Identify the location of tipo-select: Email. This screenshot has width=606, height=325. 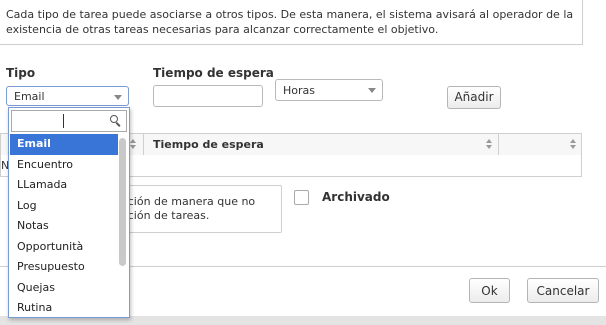
(67, 96).